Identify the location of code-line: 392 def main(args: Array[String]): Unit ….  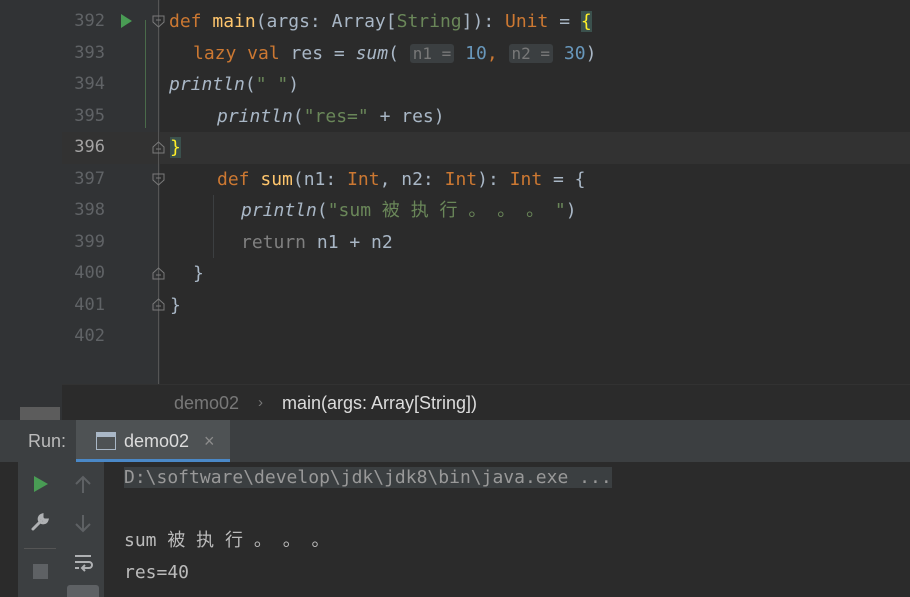
(486, 22).